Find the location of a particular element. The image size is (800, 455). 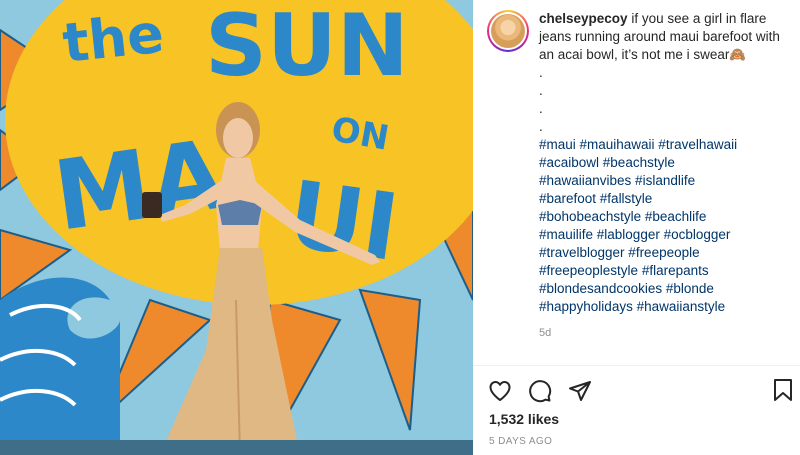

comment-bubble-icon is located at coordinates (540, 391).